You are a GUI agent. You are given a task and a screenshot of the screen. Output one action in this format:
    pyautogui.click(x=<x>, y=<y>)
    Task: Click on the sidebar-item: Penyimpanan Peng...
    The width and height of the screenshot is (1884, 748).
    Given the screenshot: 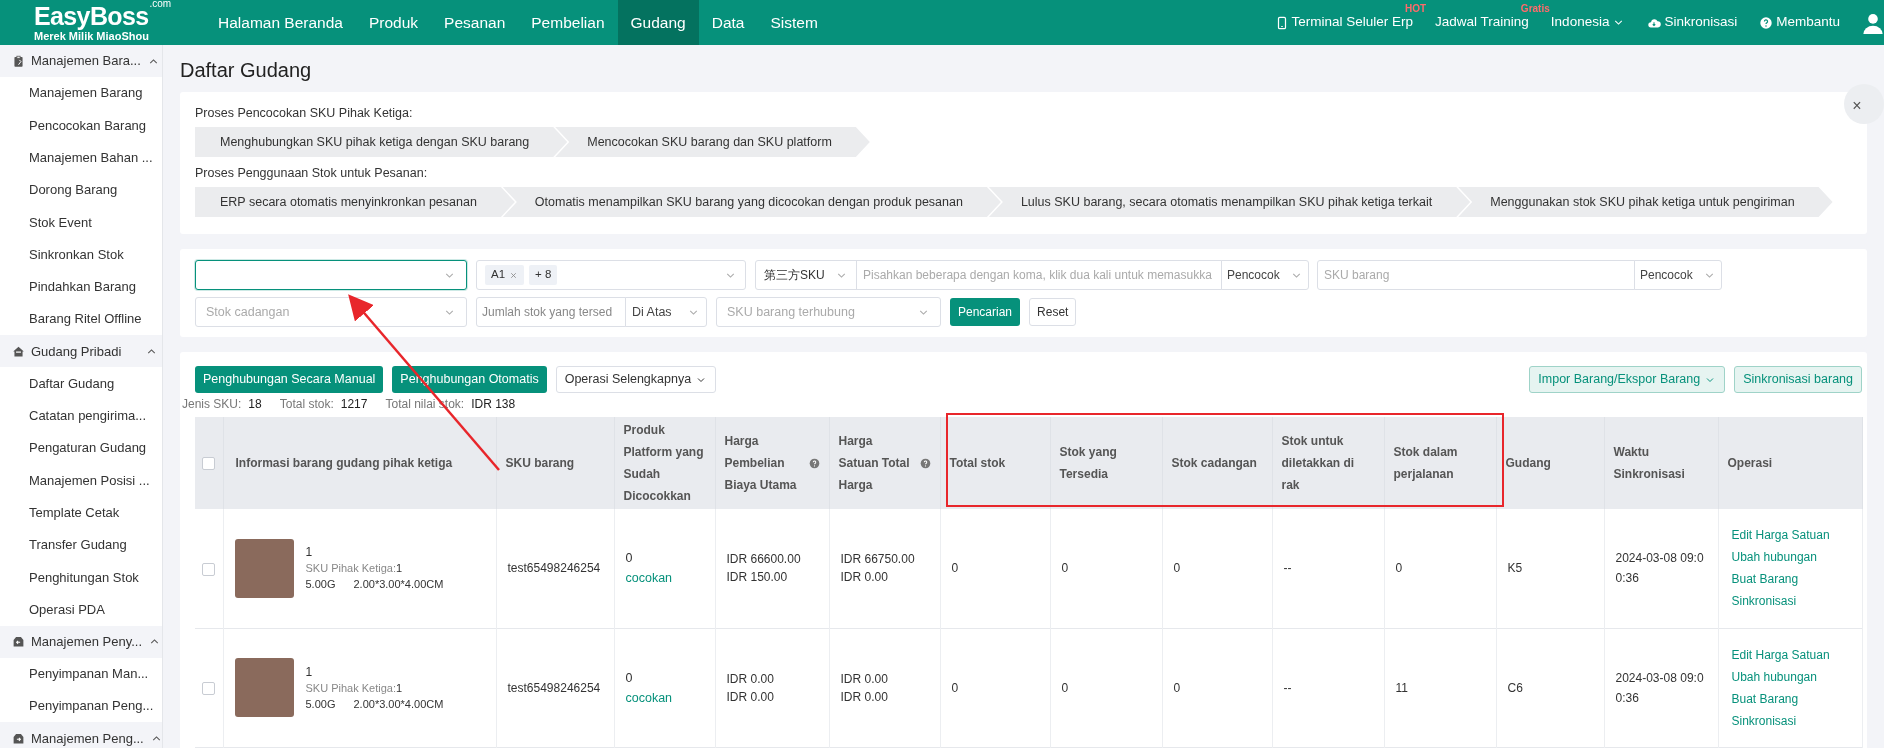 What is the action you would take?
    pyautogui.click(x=81, y=706)
    